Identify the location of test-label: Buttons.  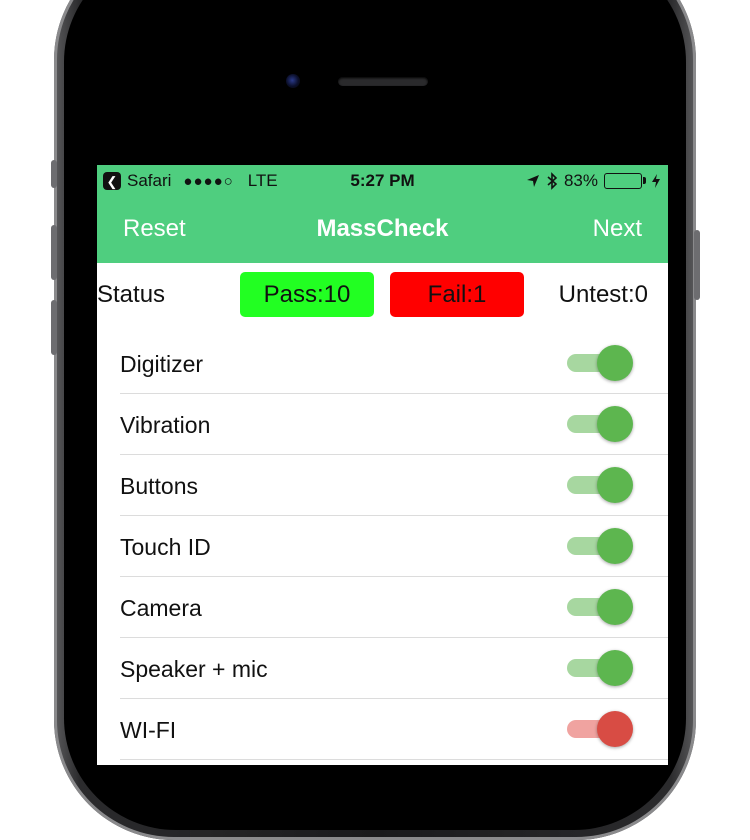
(159, 486).